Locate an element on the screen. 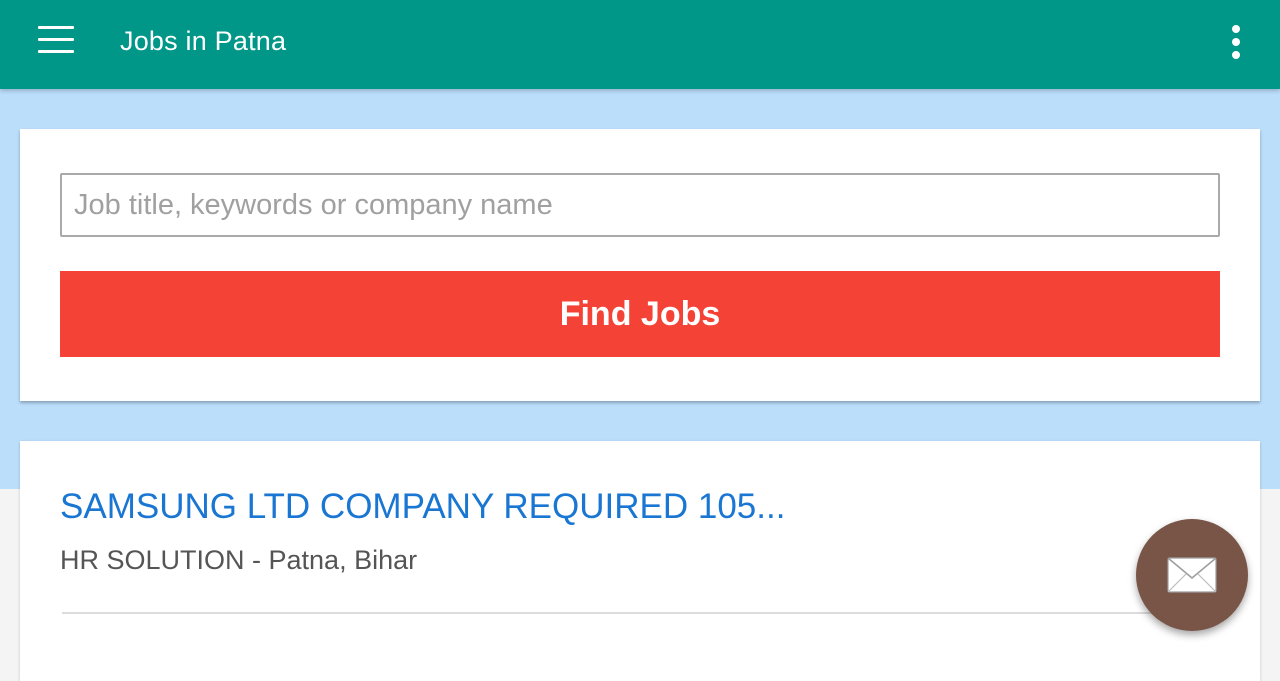 This screenshot has height=681, width=1280. more-vert-icon is located at coordinates (1236, 42).